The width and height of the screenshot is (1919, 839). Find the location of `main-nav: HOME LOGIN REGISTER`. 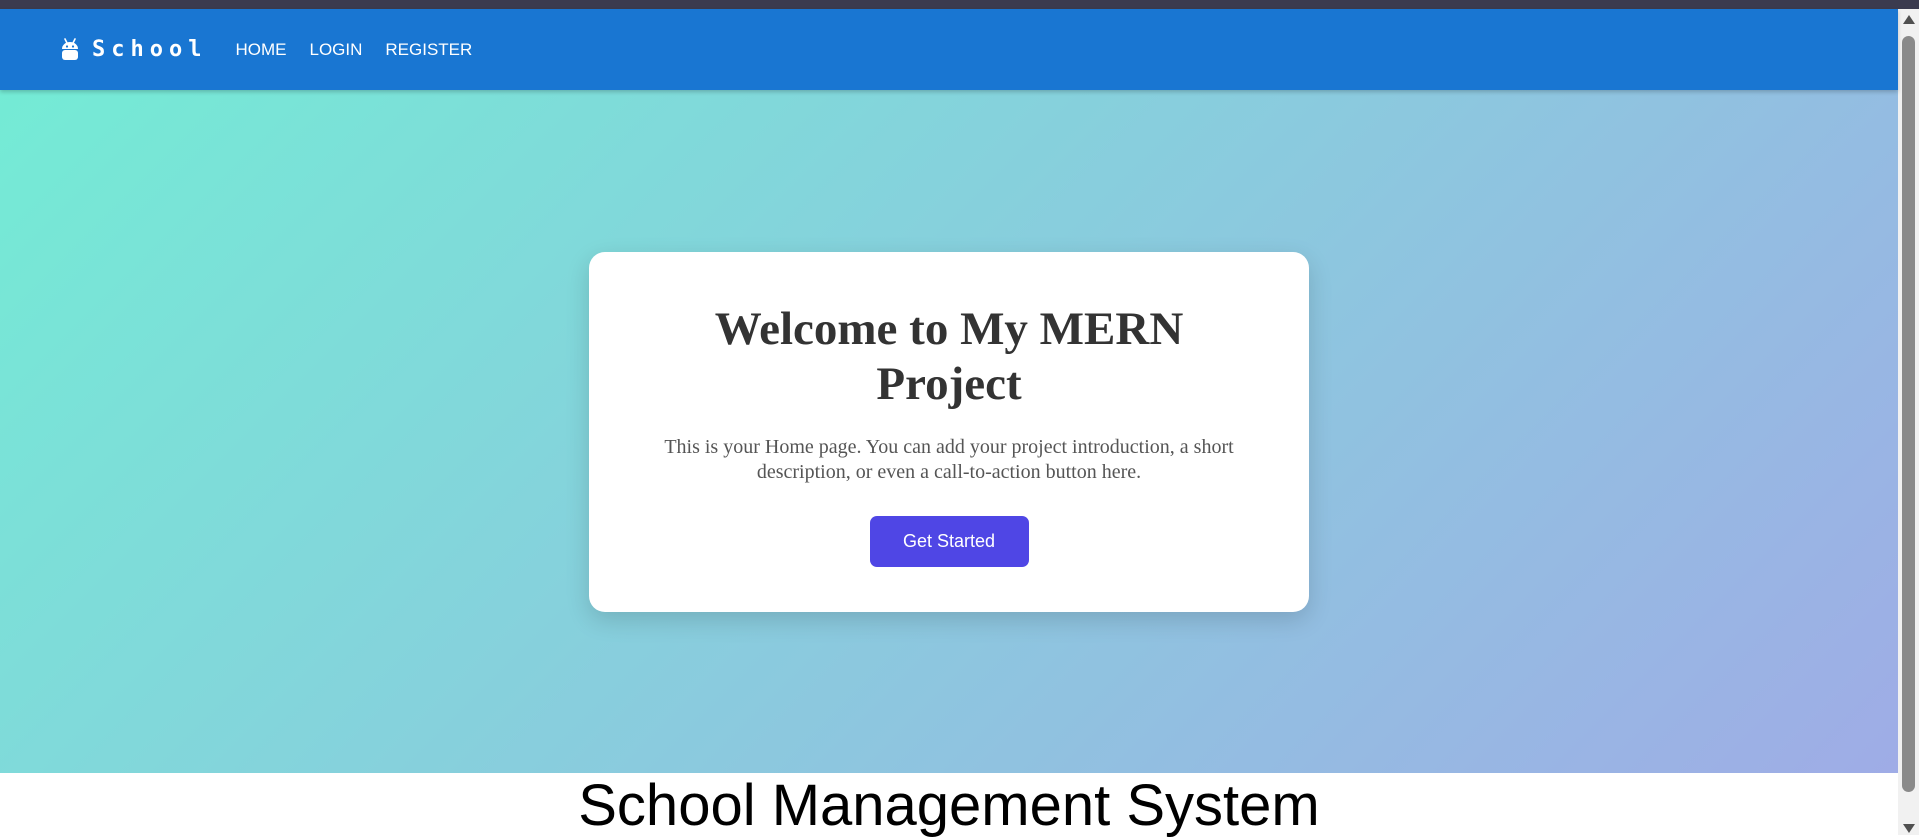

main-nav: HOME LOGIN REGISTER is located at coordinates (365, 50).